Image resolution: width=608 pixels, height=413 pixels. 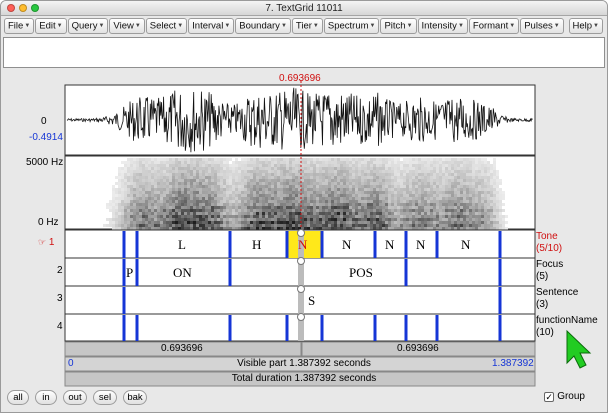 What do you see at coordinates (135, 397) in the screenshot?
I see `zoom-back-button: bak` at bounding box center [135, 397].